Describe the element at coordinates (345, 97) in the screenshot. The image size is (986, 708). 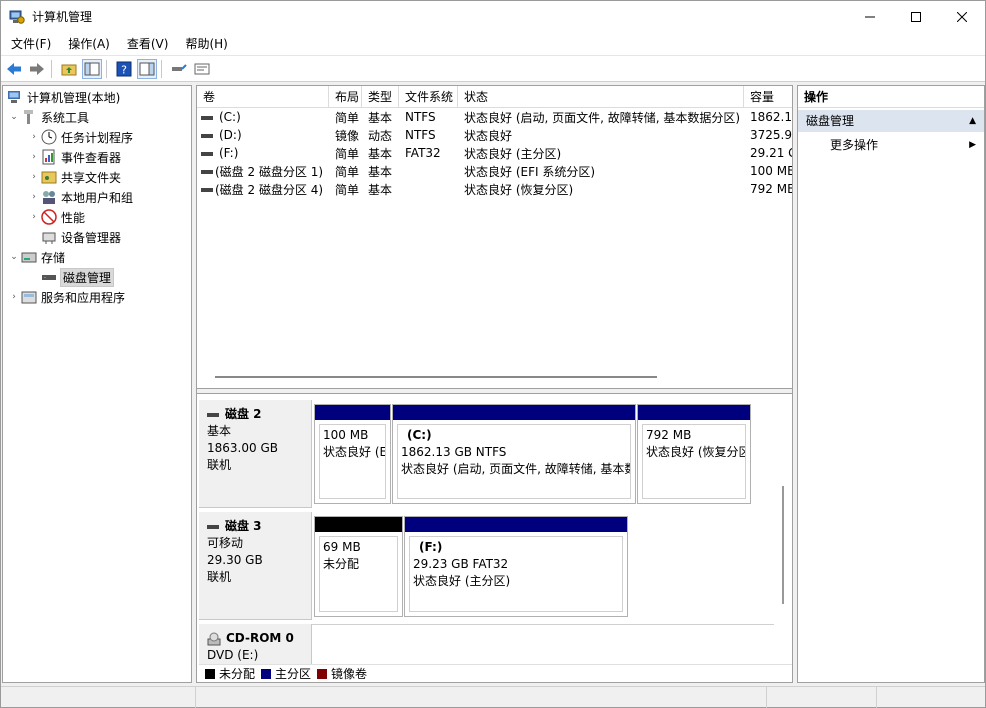
I see `column-header-layout: 布局` at that location.